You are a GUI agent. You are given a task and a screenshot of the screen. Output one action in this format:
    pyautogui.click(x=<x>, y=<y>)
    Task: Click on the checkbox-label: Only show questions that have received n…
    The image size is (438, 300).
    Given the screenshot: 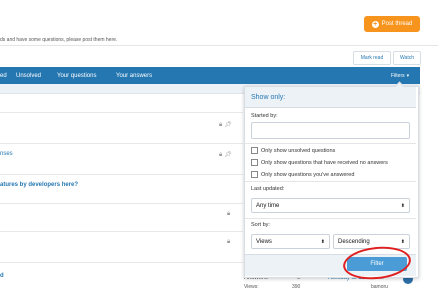 What is the action you would take?
    pyautogui.click(x=324, y=162)
    